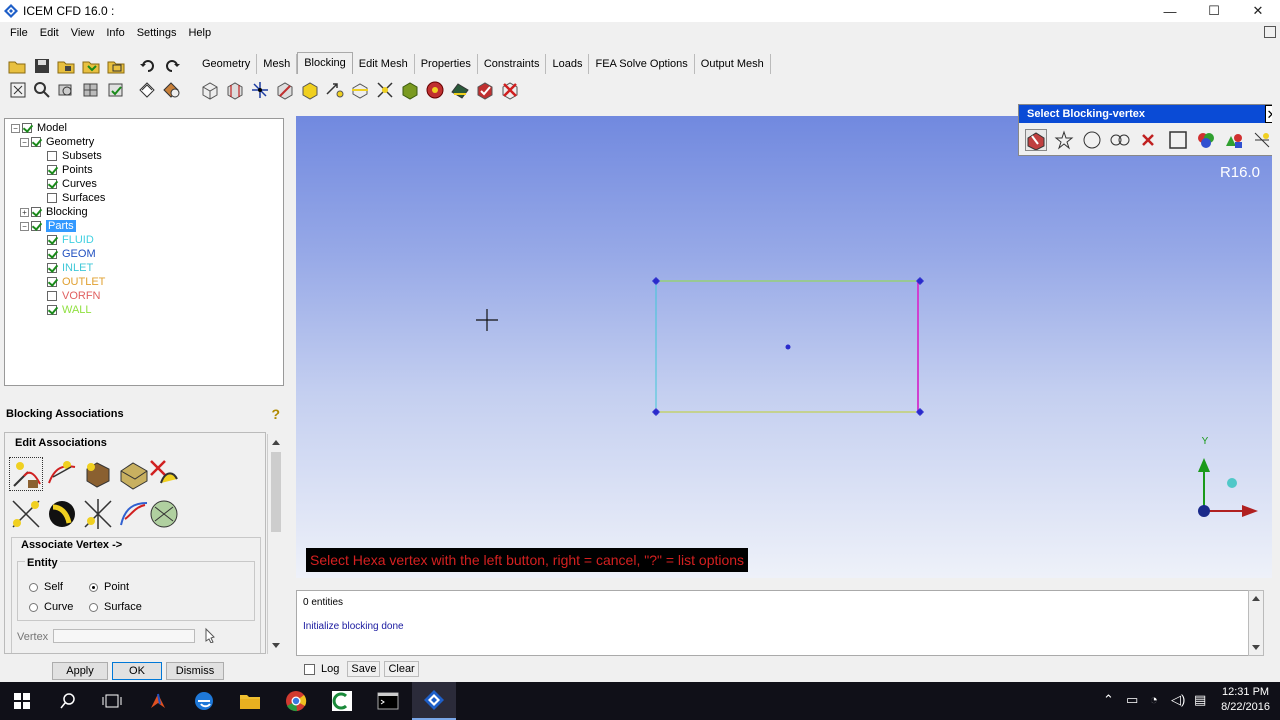 This screenshot has height=720, width=1280. Describe the element at coordinates (66, 90) in the screenshot. I see `measure-distance-icon` at that location.